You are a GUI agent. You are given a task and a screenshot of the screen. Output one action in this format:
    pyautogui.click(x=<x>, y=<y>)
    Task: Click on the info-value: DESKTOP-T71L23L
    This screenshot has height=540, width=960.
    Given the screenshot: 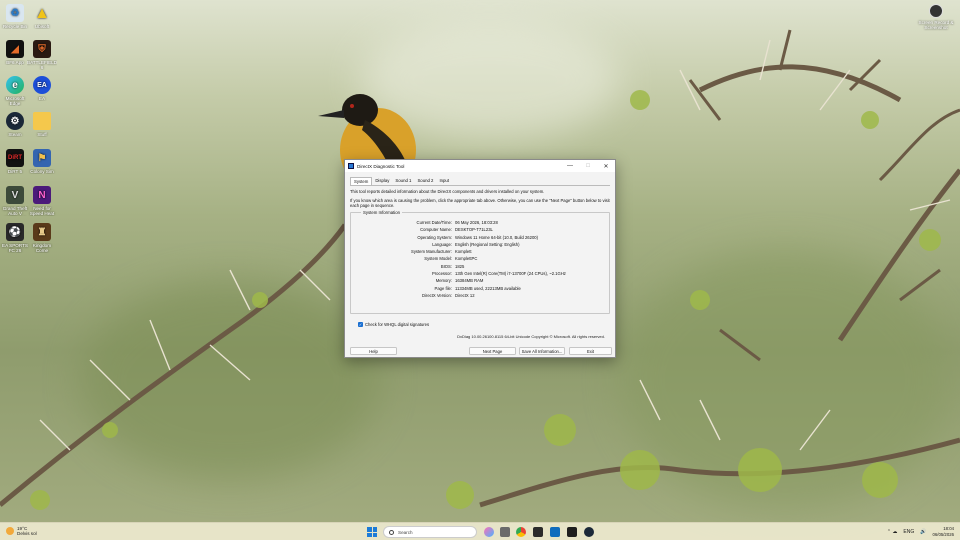 What is the action you would take?
    pyautogui.click(x=474, y=230)
    